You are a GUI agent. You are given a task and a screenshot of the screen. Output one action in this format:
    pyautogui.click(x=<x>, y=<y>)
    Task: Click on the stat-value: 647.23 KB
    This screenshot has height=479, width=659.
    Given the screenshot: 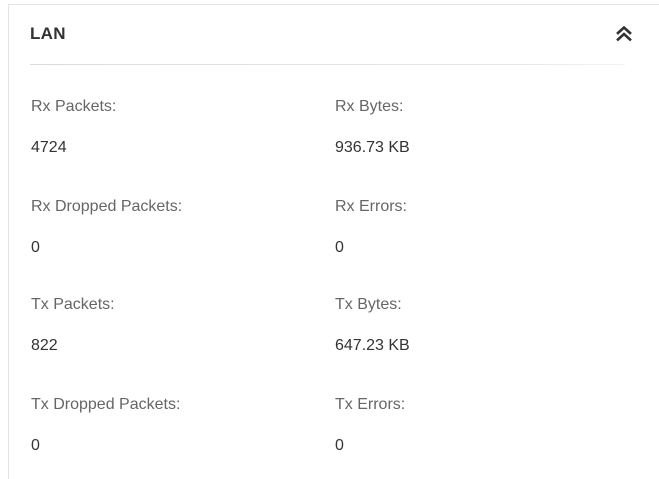 What is the action you would take?
    pyautogui.click(x=372, y=345)
    